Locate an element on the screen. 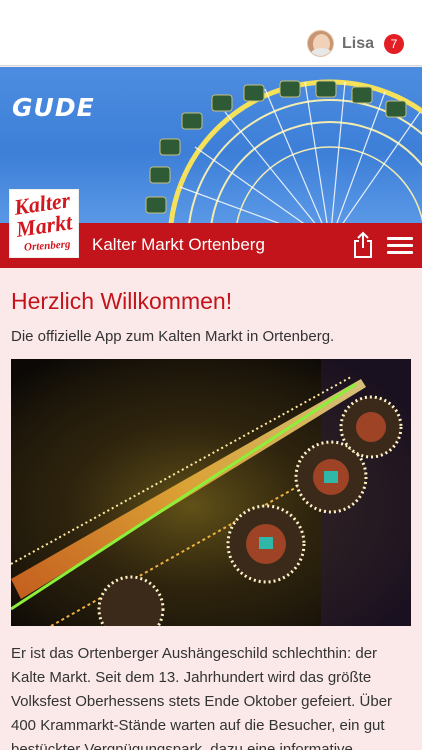 The height and width of the screenshot is (750, 422). app-title: Kalter Markt Ortenberg is located at coordinates (178, 244).